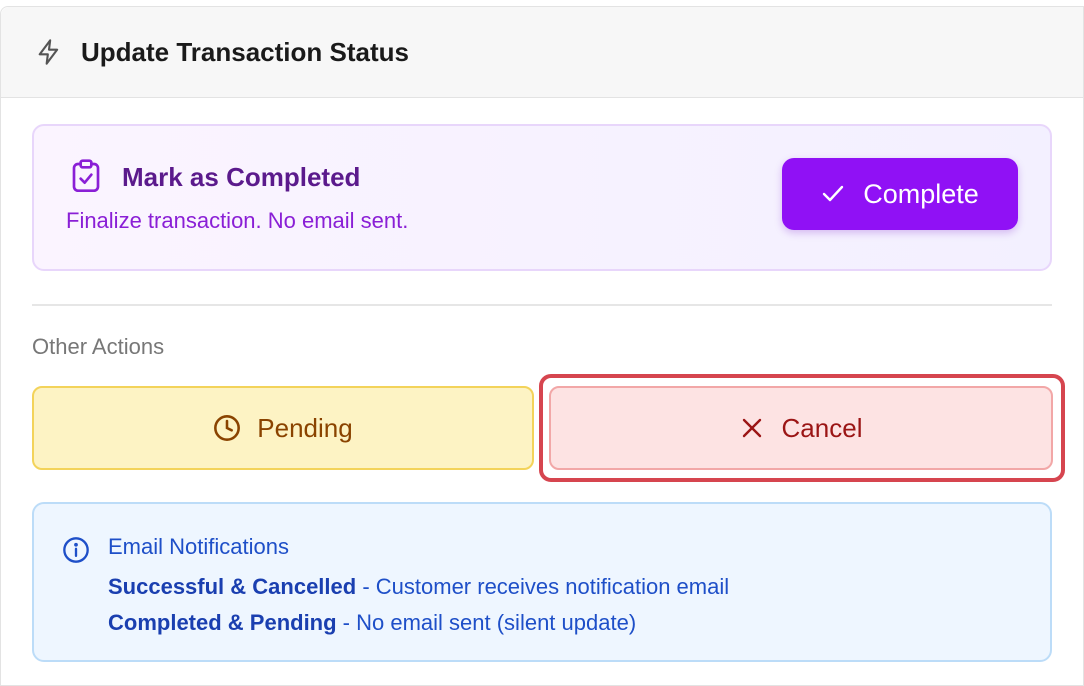 The width and height of the screenshot is (1084, 686). I want to click on complete-button: Complete, so click(900, 194).